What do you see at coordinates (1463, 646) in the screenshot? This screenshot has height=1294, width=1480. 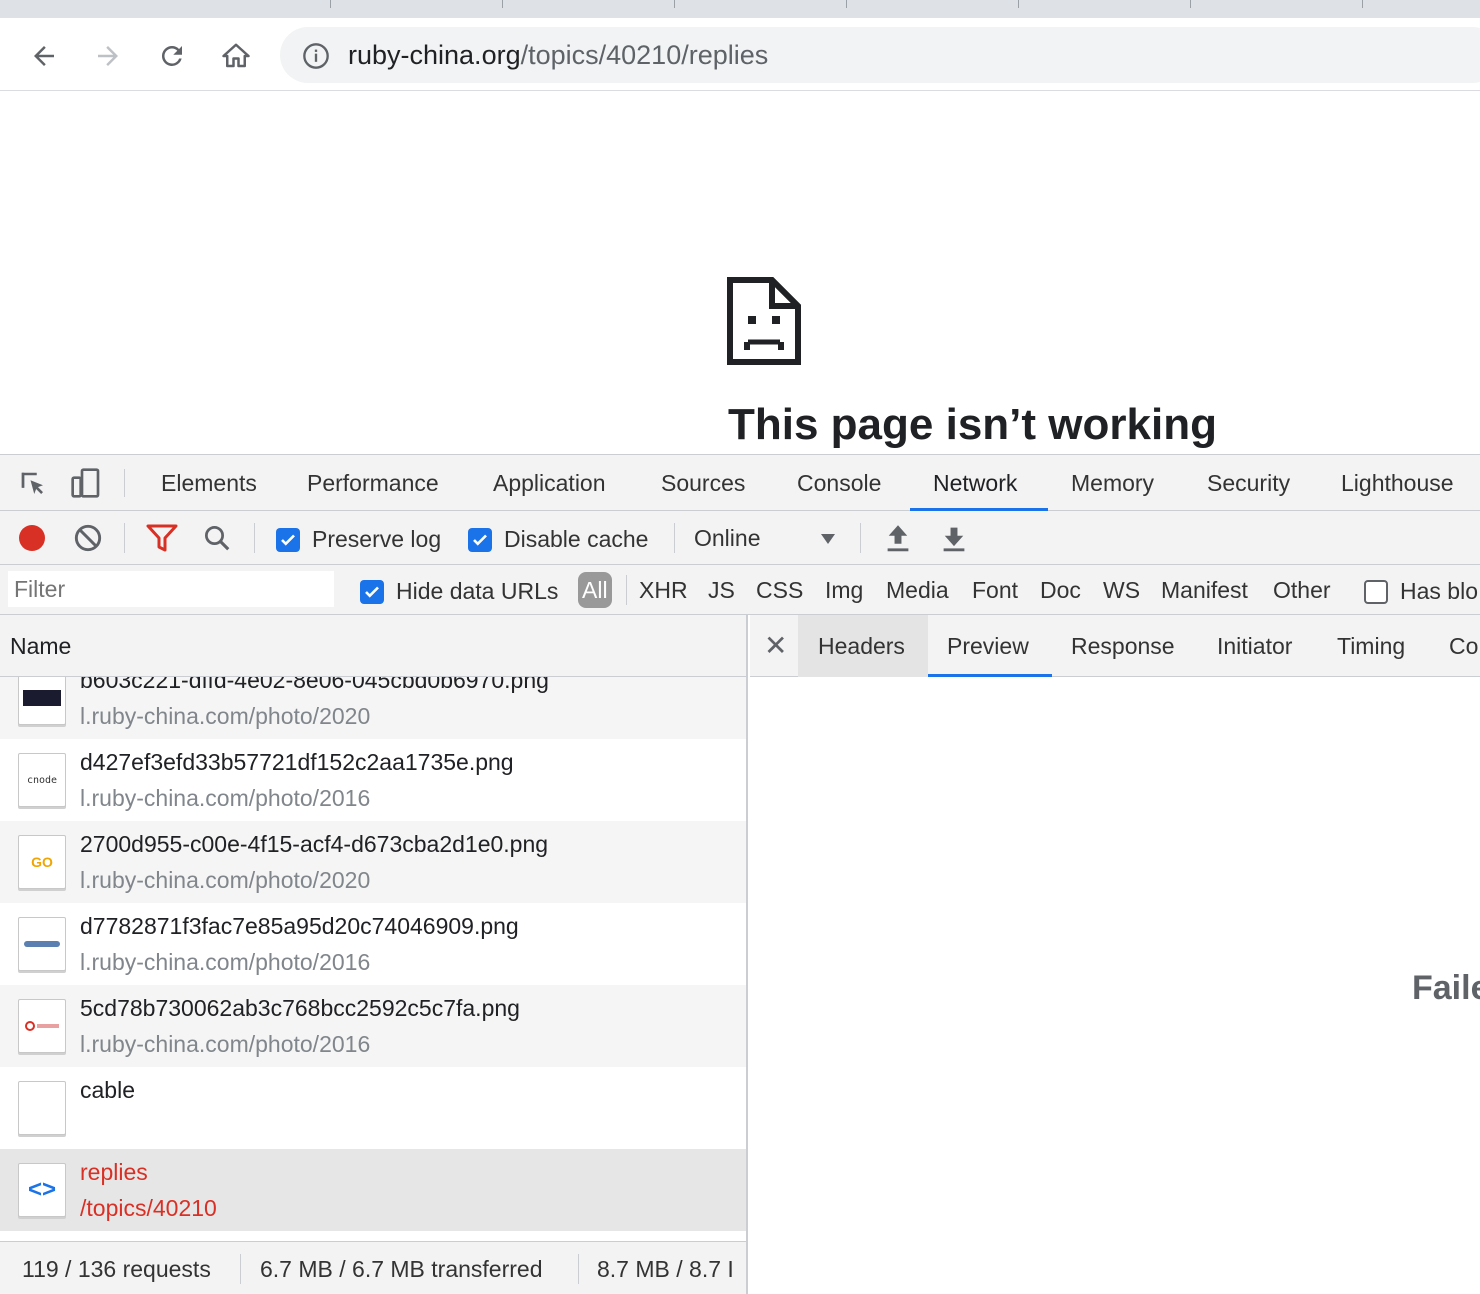 I see `tab-cookies: Co` at bounding box center [1463, 646].